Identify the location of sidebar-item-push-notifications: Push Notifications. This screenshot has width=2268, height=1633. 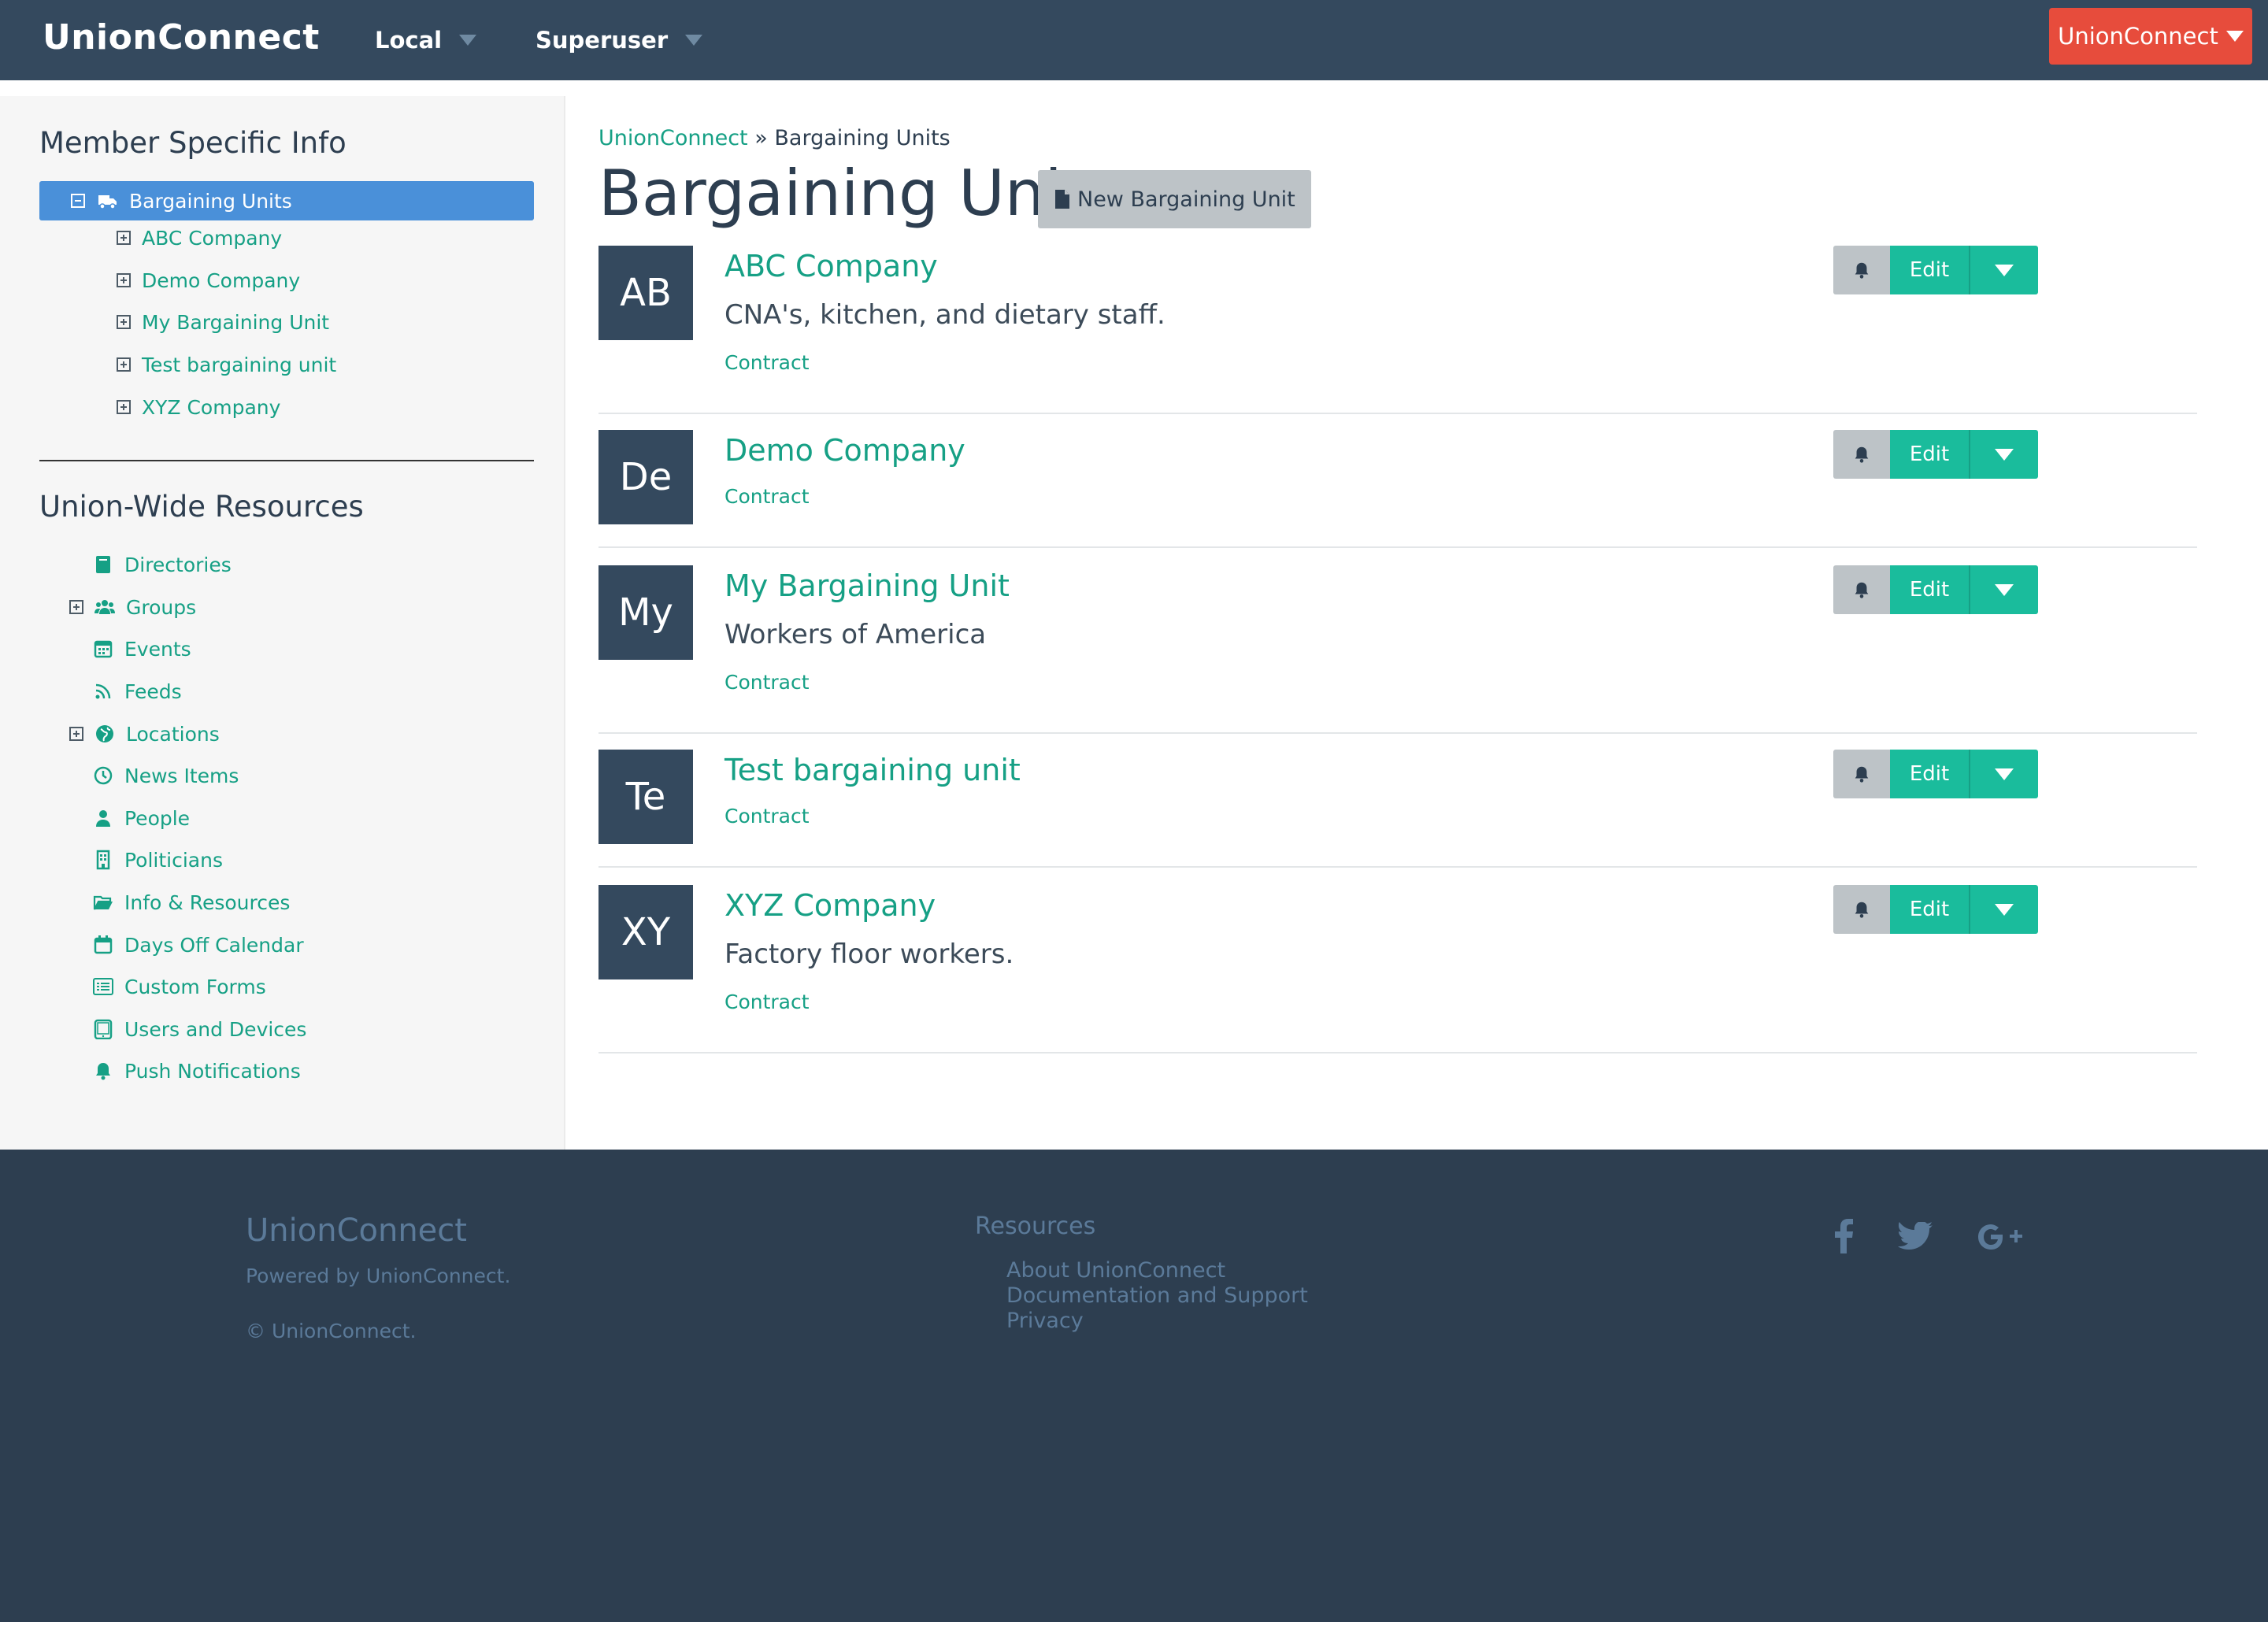
(196, 1071).